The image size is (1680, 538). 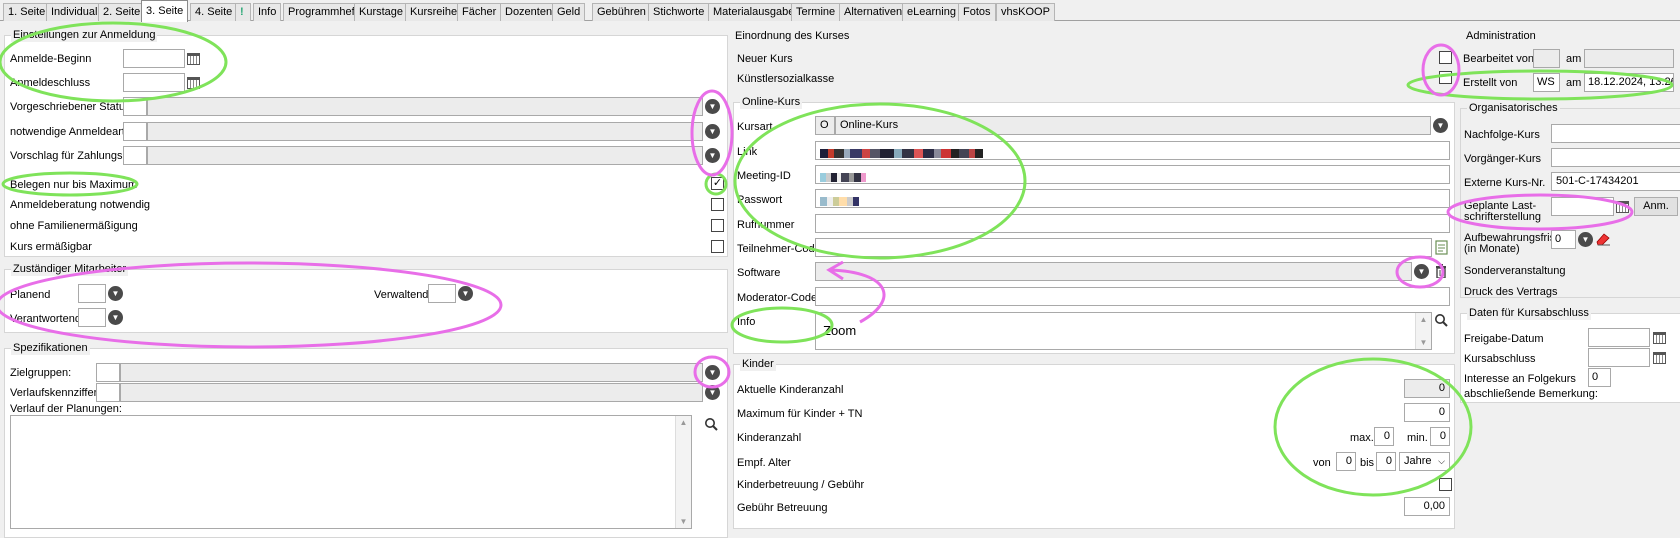 I want to click on label-vorgeschriebener-status: Vorgeschriebener Status, so click(x=70, y=107).